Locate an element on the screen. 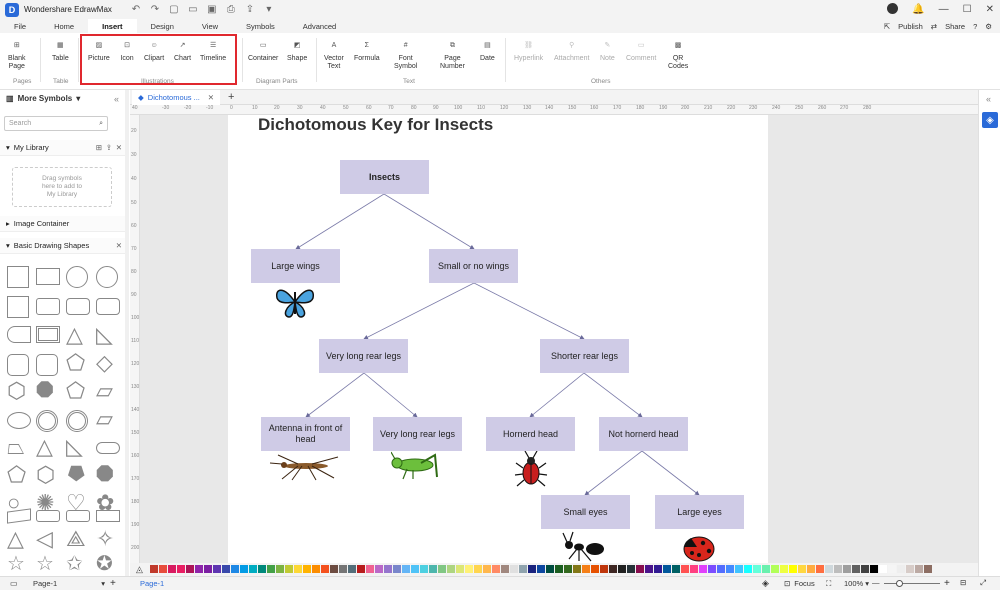 This screenshot has width=1000, height=590. zoom-out-icon: — is located at coordinates (876, 582).